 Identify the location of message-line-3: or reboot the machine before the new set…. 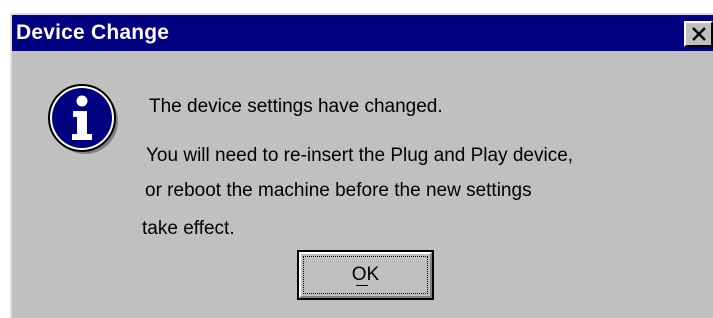
(338, 190).